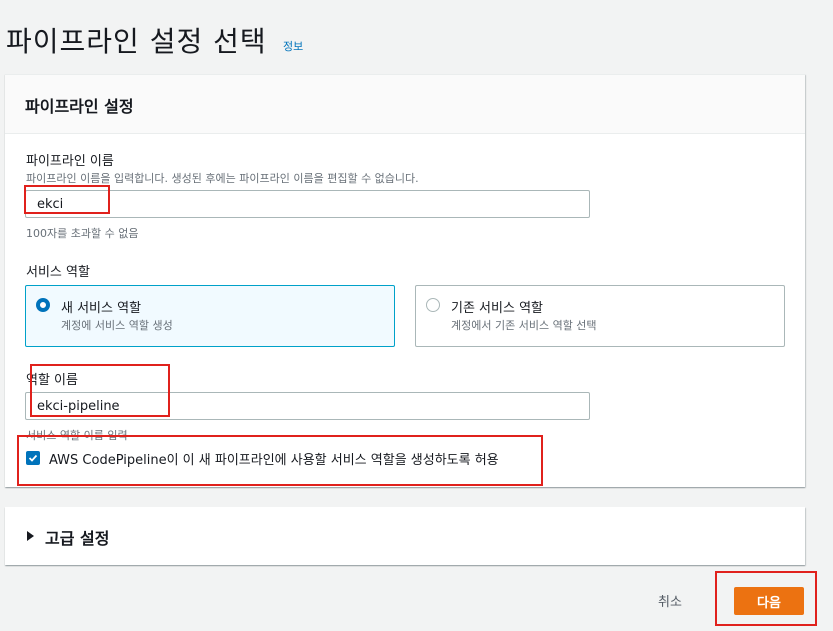  What do you see at coordinates (30, 536) in the screenshot?
I see `caret-right-icon` at bounding box center [30, 536].